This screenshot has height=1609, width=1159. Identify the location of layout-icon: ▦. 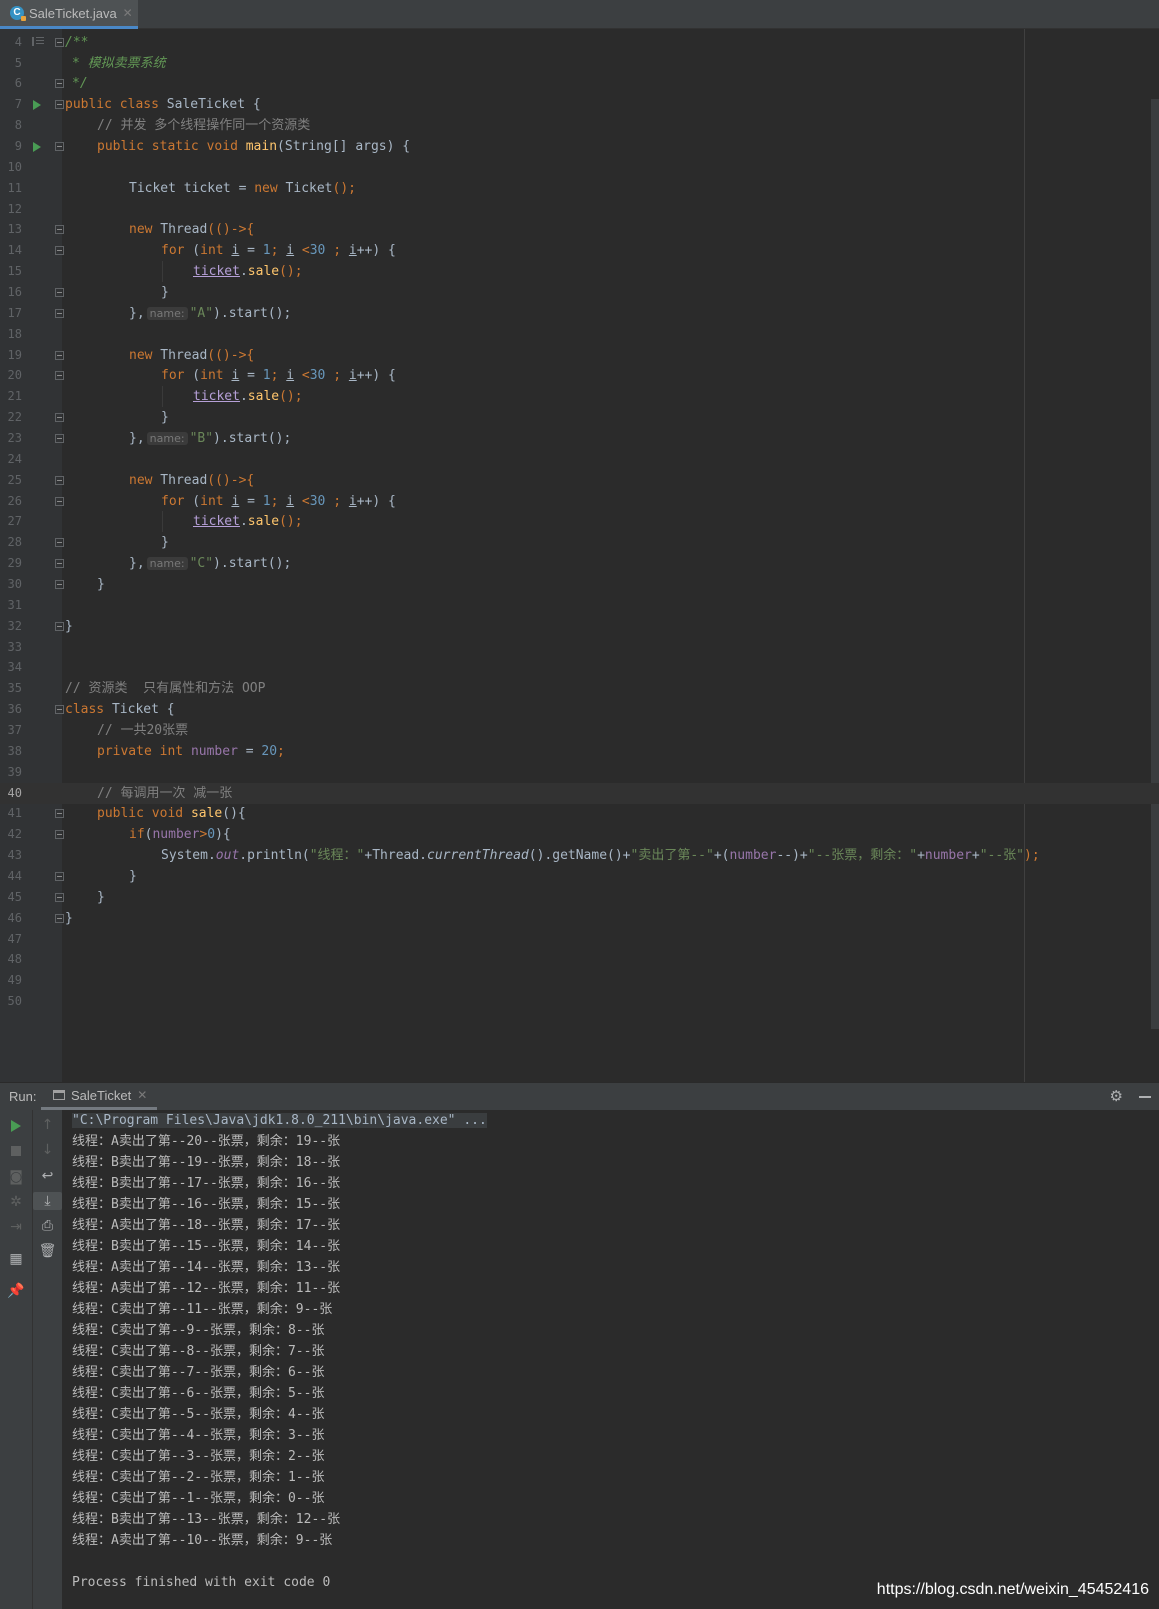
(16, 1259).